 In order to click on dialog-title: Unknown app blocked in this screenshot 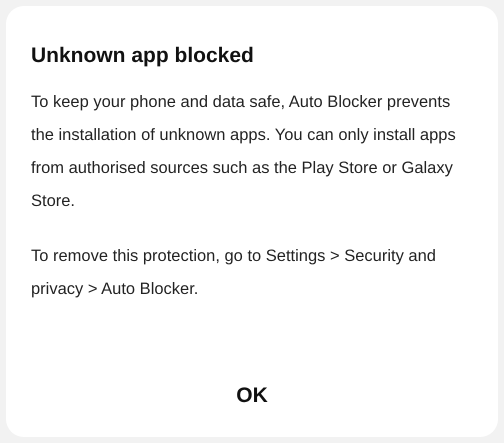, I will do `click(143, 56)`.